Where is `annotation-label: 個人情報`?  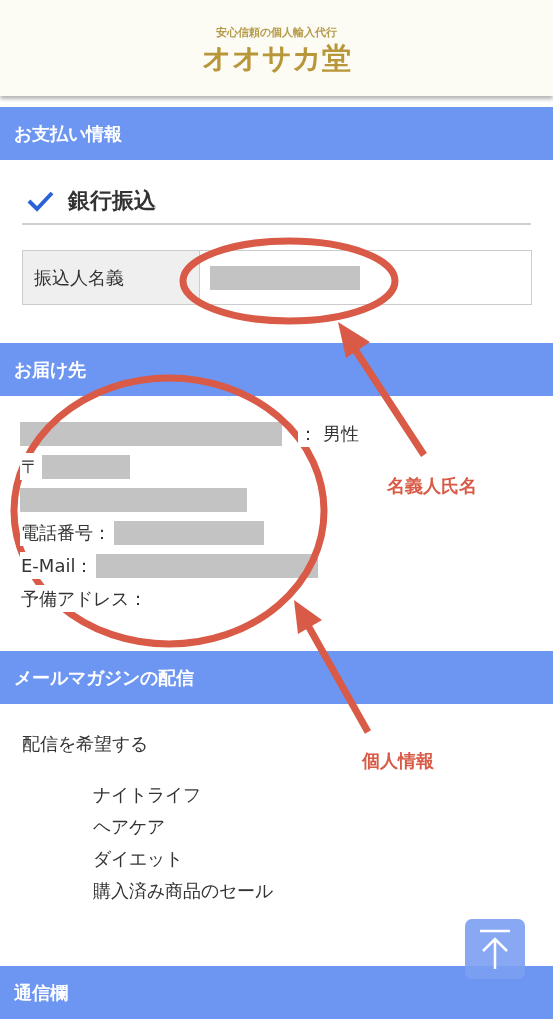
annotation-label: 個人情報 is located at coordinates (398, 761).